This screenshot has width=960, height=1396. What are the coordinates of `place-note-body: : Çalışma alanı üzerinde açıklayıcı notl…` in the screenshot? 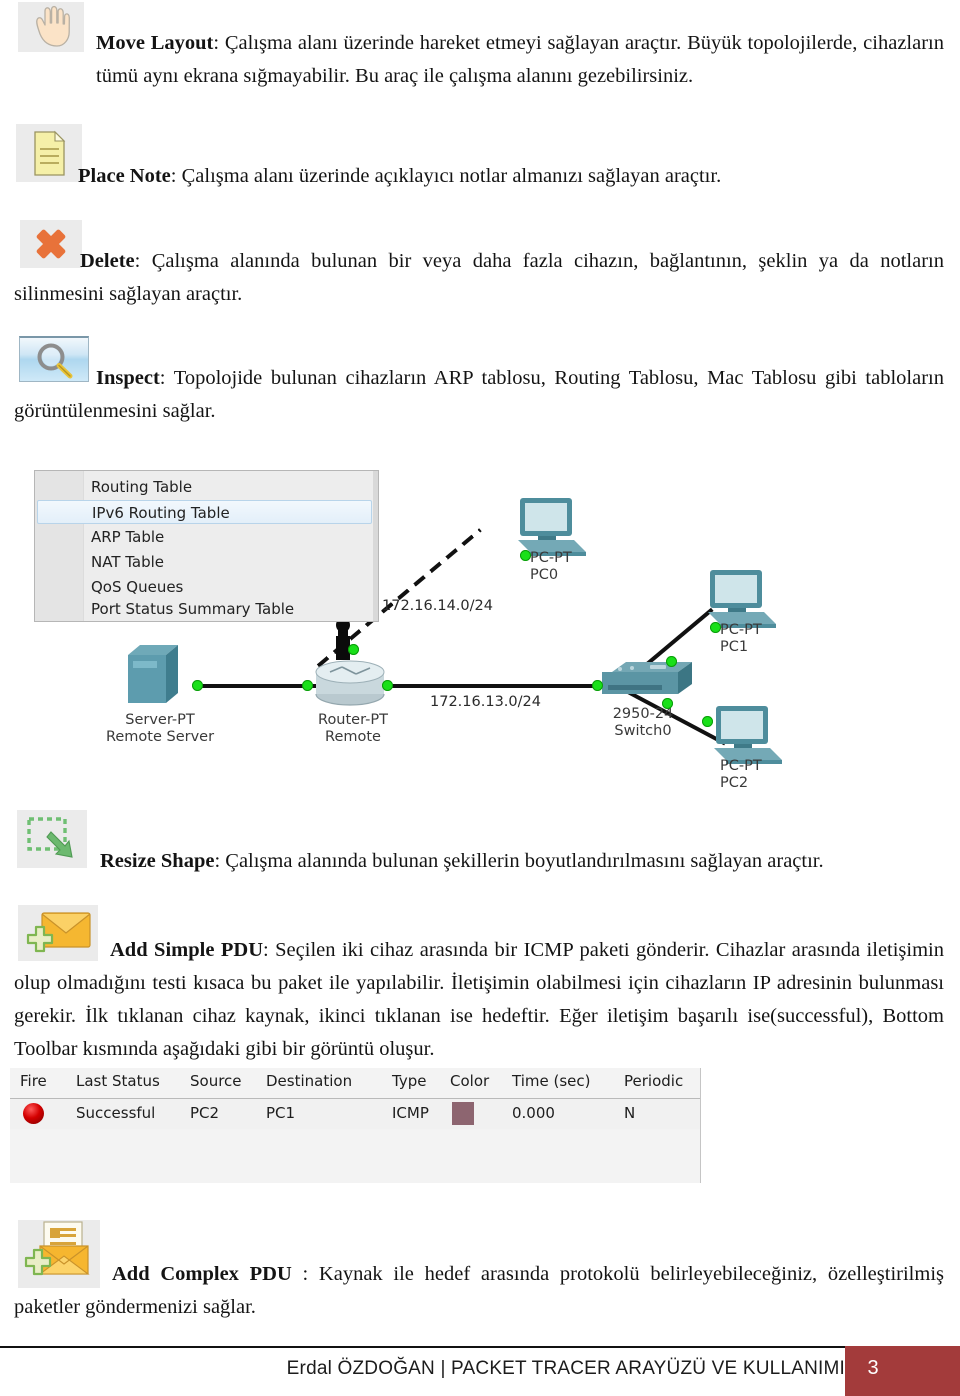 It's located at (446, 176).